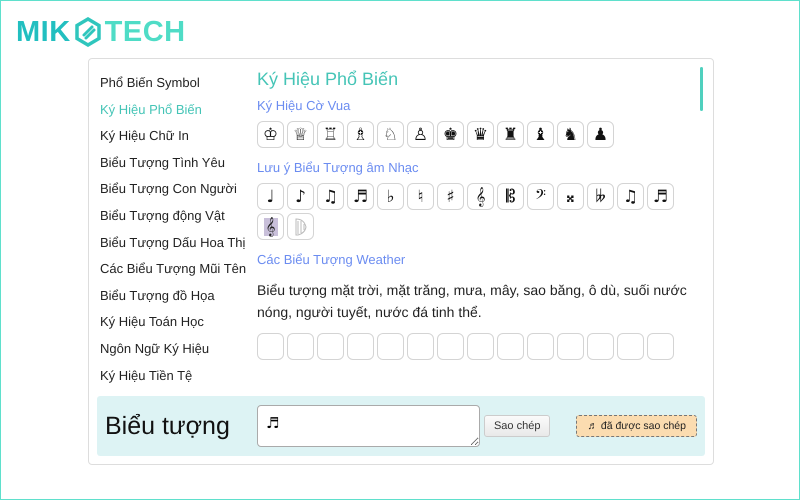 This screenshot has height=500, width=800. Describe the element at coordinates (600, 196) in the screenshot. I see `symbol-button: 𝄫` at that location.